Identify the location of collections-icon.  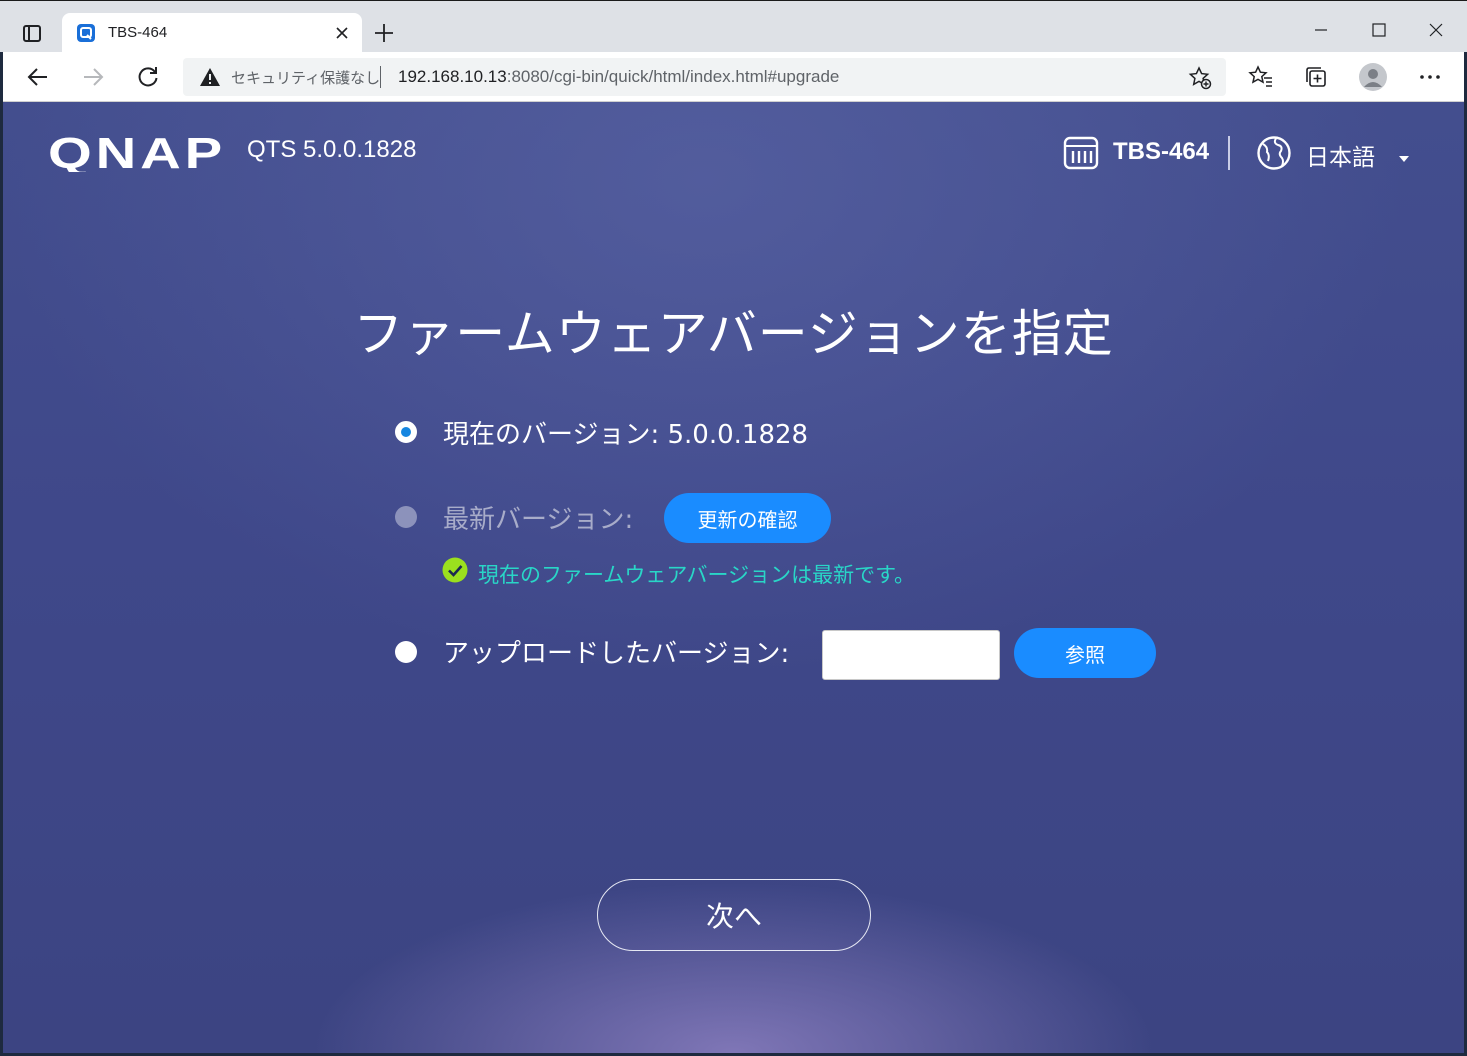
(1316, 77).